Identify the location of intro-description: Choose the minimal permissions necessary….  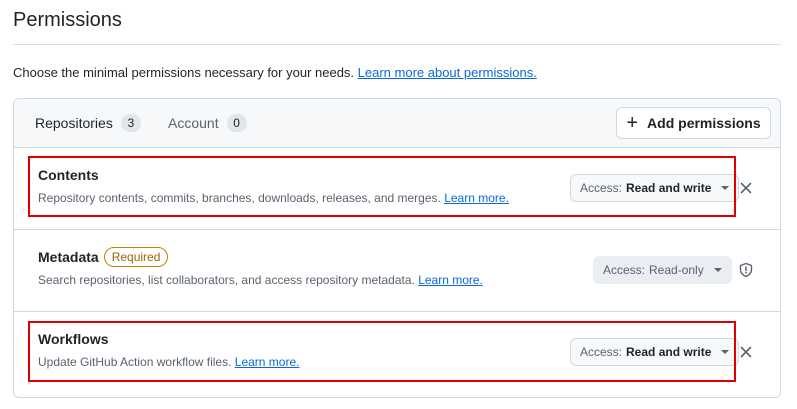
(185, 72).